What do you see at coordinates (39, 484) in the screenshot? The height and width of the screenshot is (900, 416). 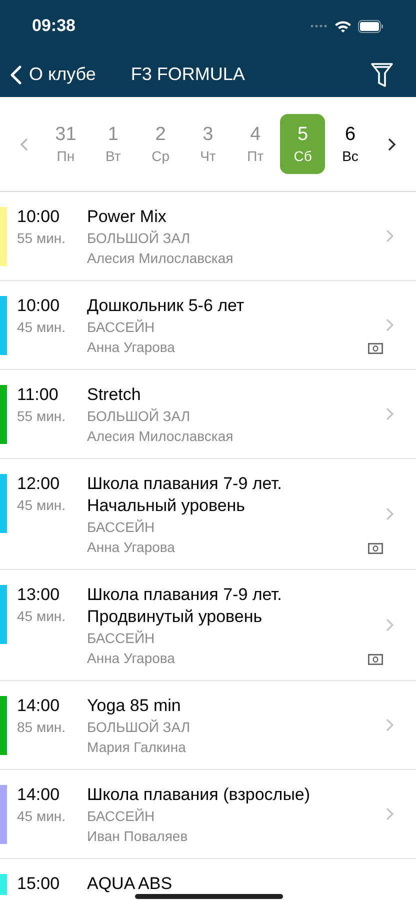 I see `class-time: 12:00` at bounding box center [39, 484].